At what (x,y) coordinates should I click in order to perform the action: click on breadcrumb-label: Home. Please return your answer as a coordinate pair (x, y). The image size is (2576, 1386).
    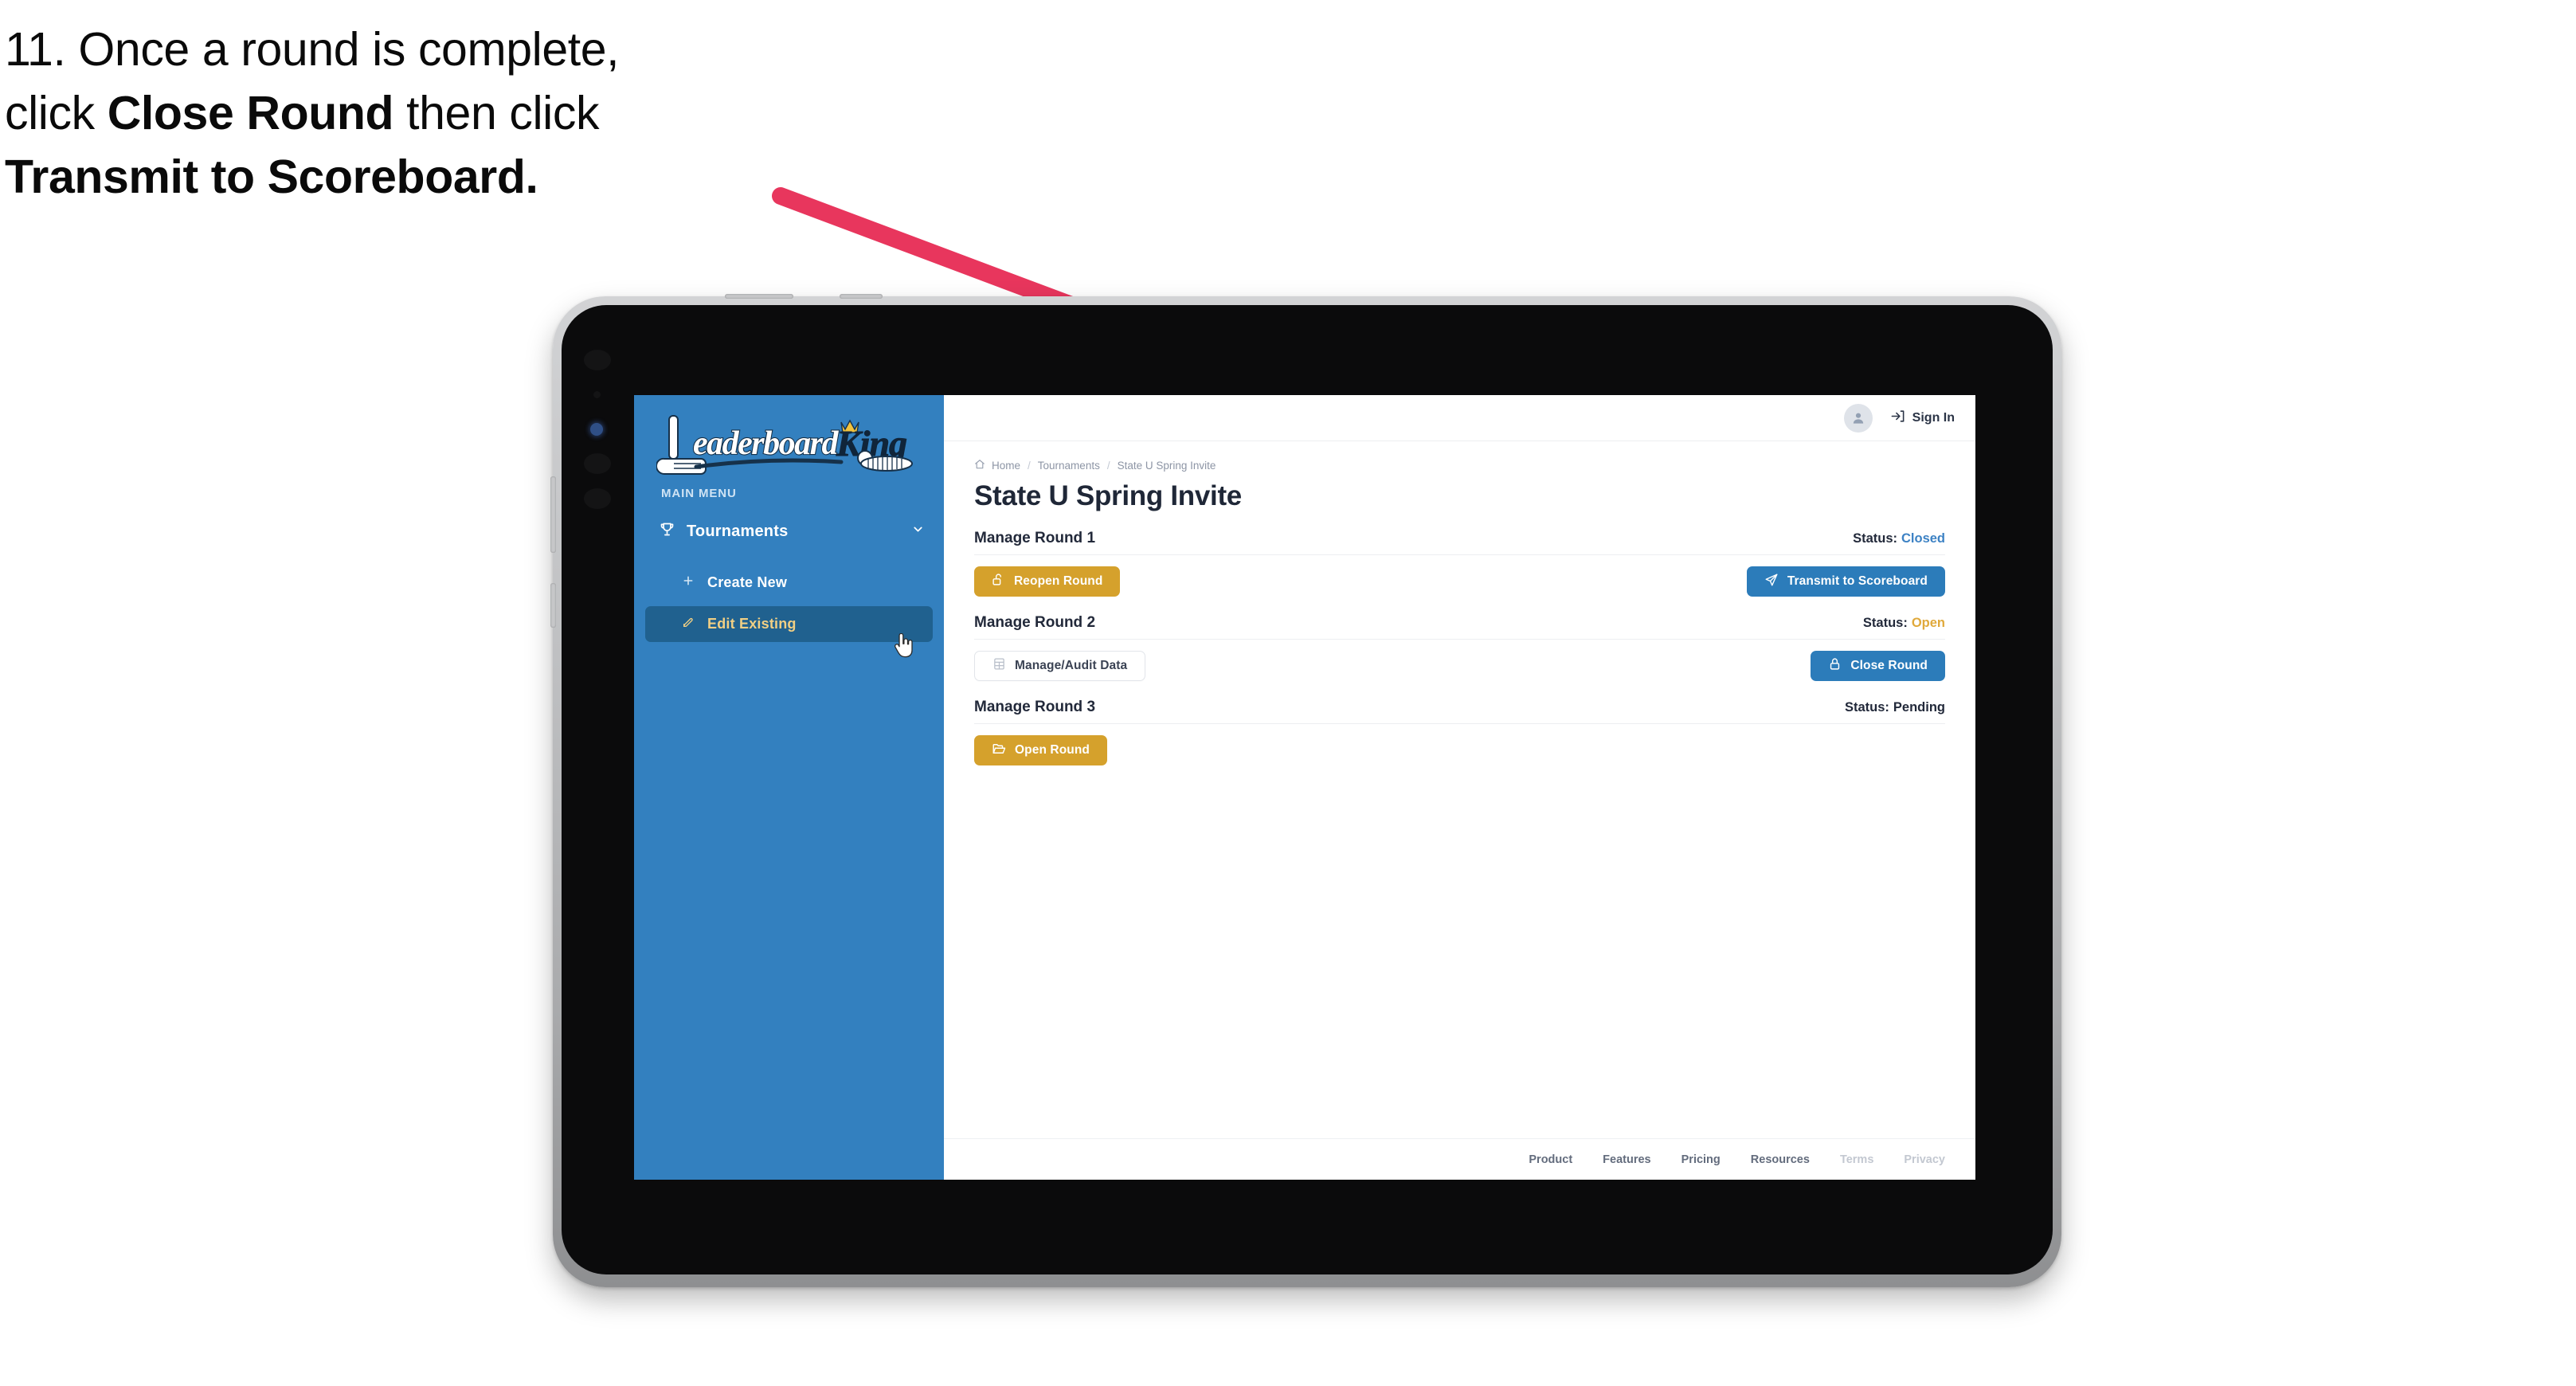
    Looking at the image, I should click on (1006, 466).